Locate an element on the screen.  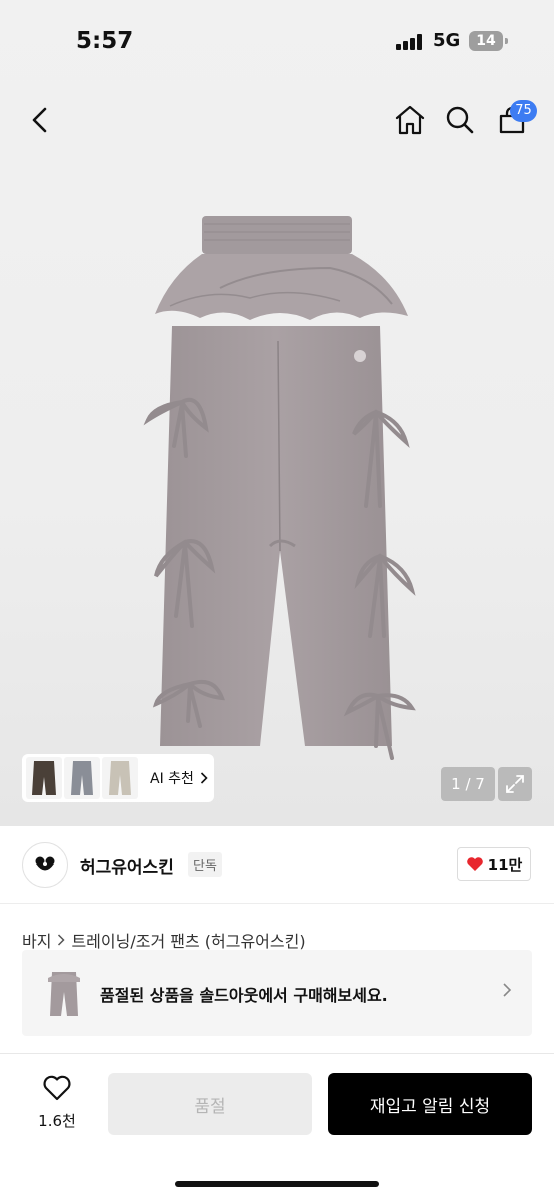
expand-icon is located at coordinates (515, 784).